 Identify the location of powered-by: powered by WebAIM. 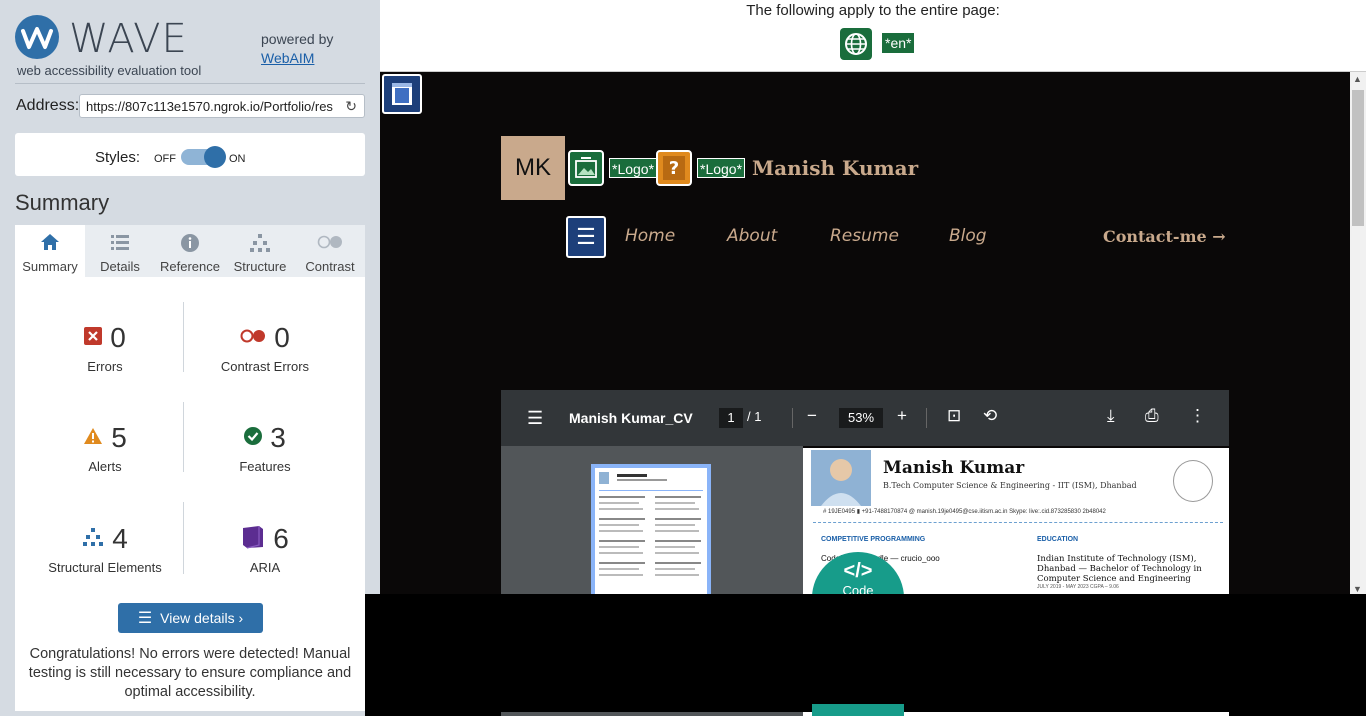
(297, 49).